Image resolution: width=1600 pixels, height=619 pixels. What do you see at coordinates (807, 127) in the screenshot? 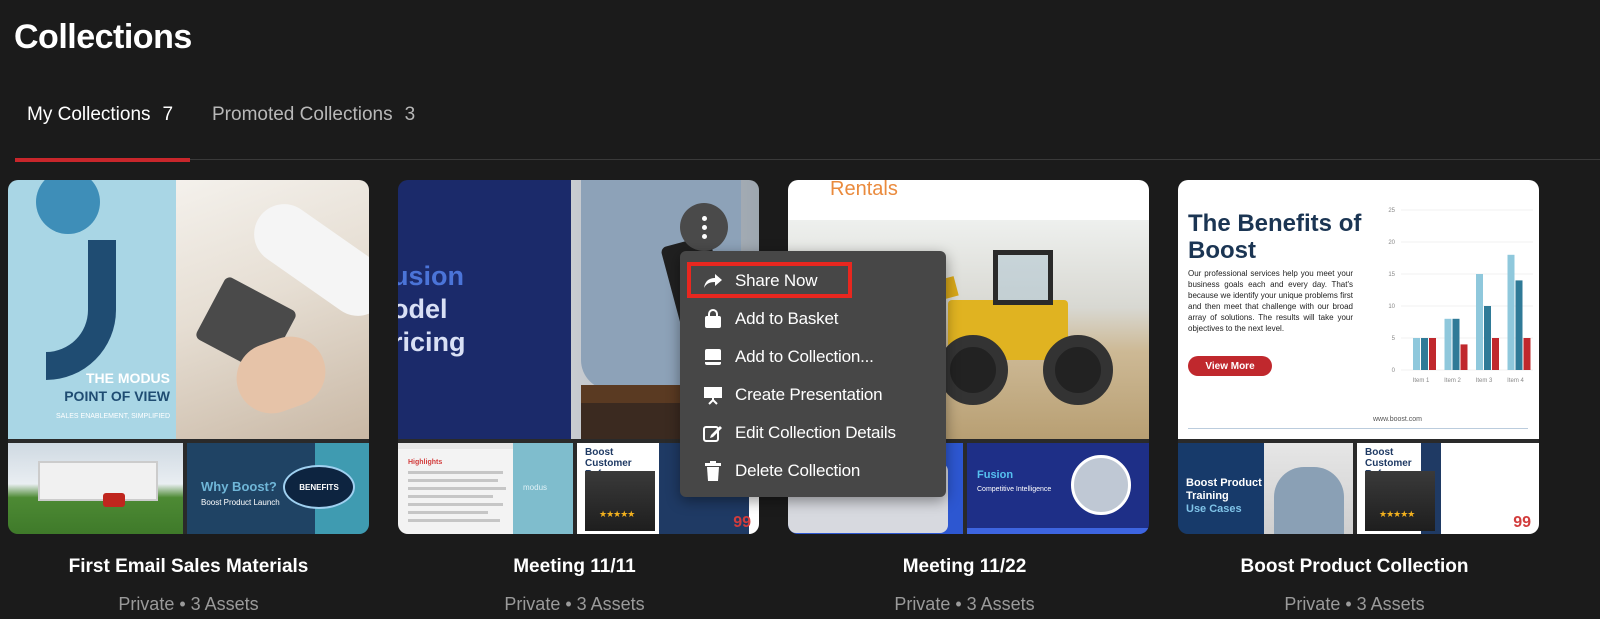
I see `collection-tabs: My Collections 7 Promoted Collections 3` at bounding box center [807, 127].